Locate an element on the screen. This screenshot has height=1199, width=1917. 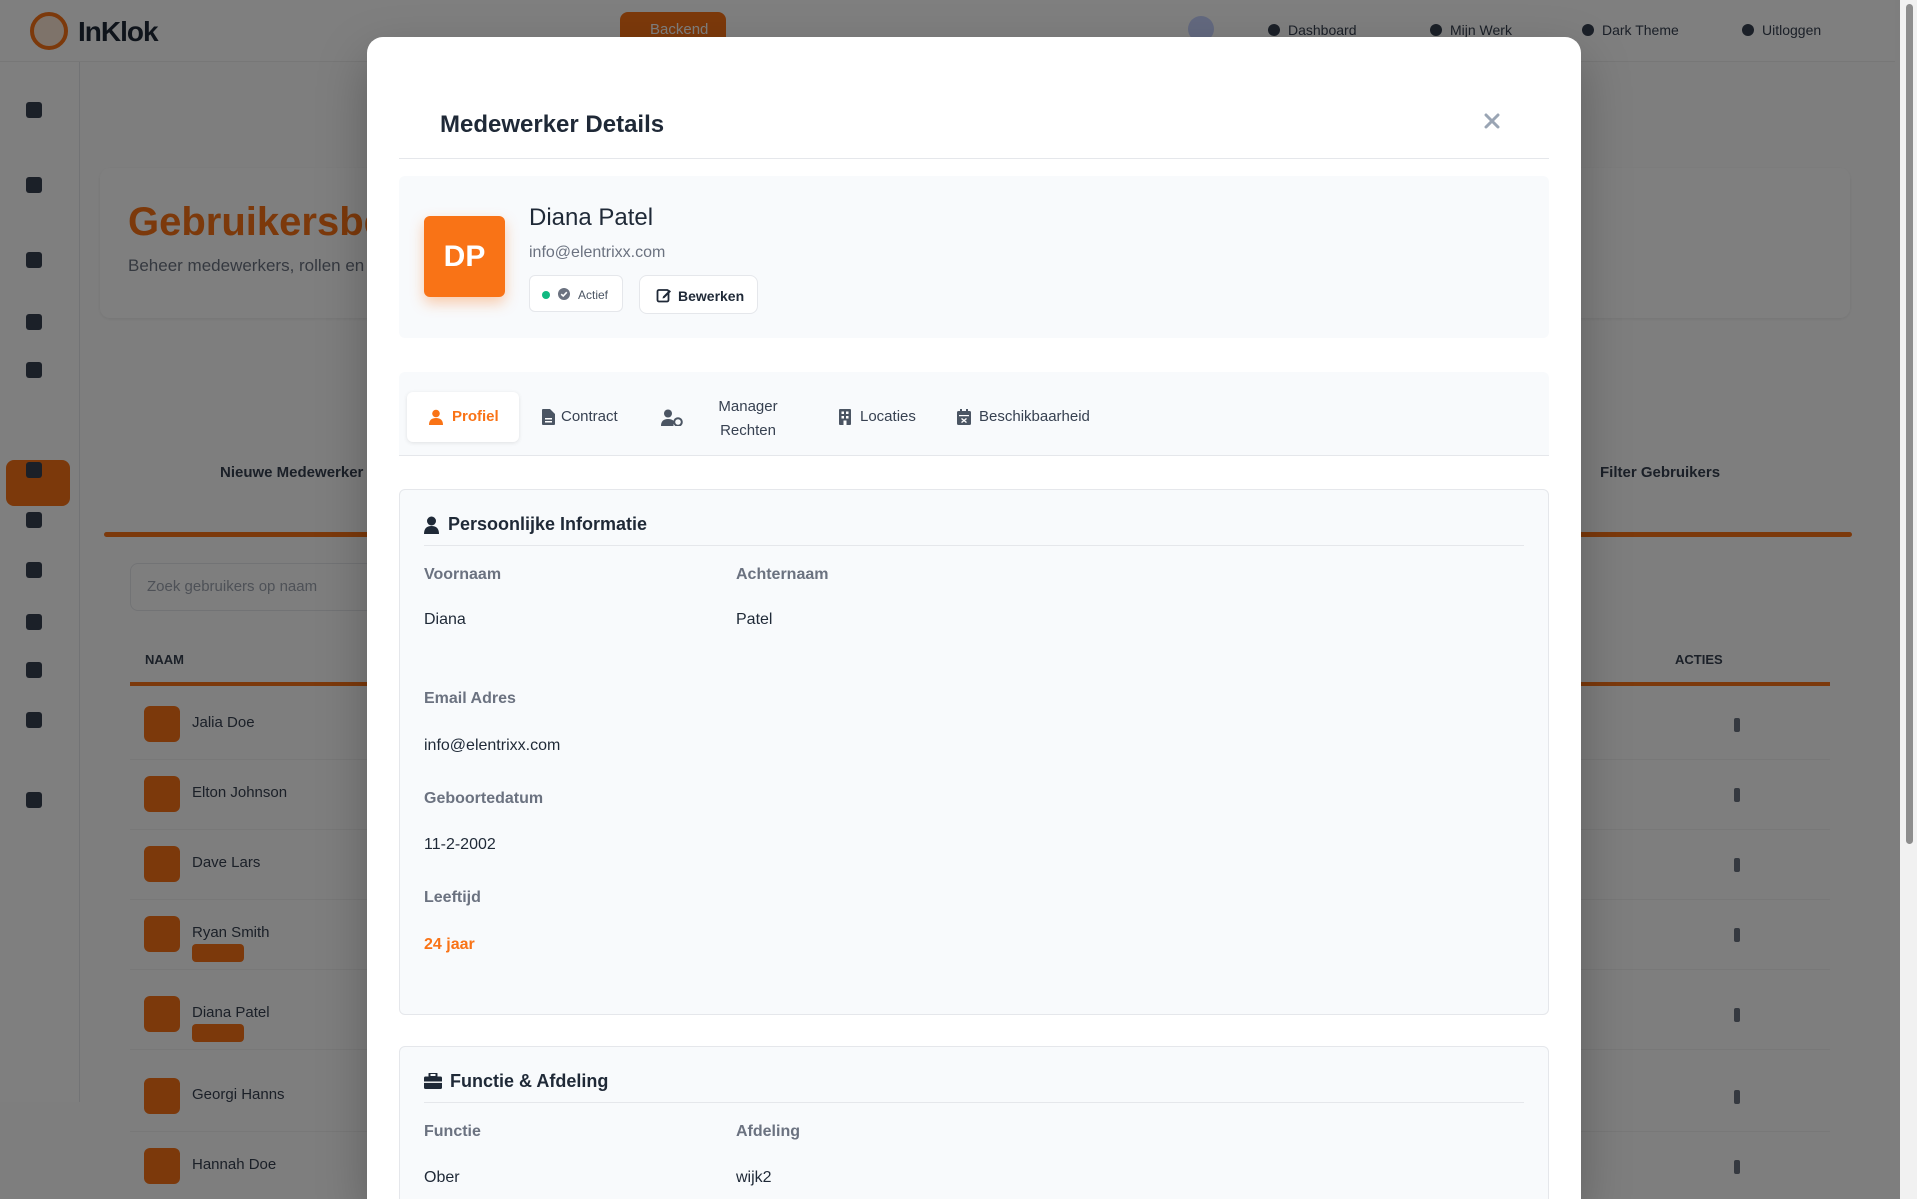
last-name-value: Patel is located at coordinates (754, 619).